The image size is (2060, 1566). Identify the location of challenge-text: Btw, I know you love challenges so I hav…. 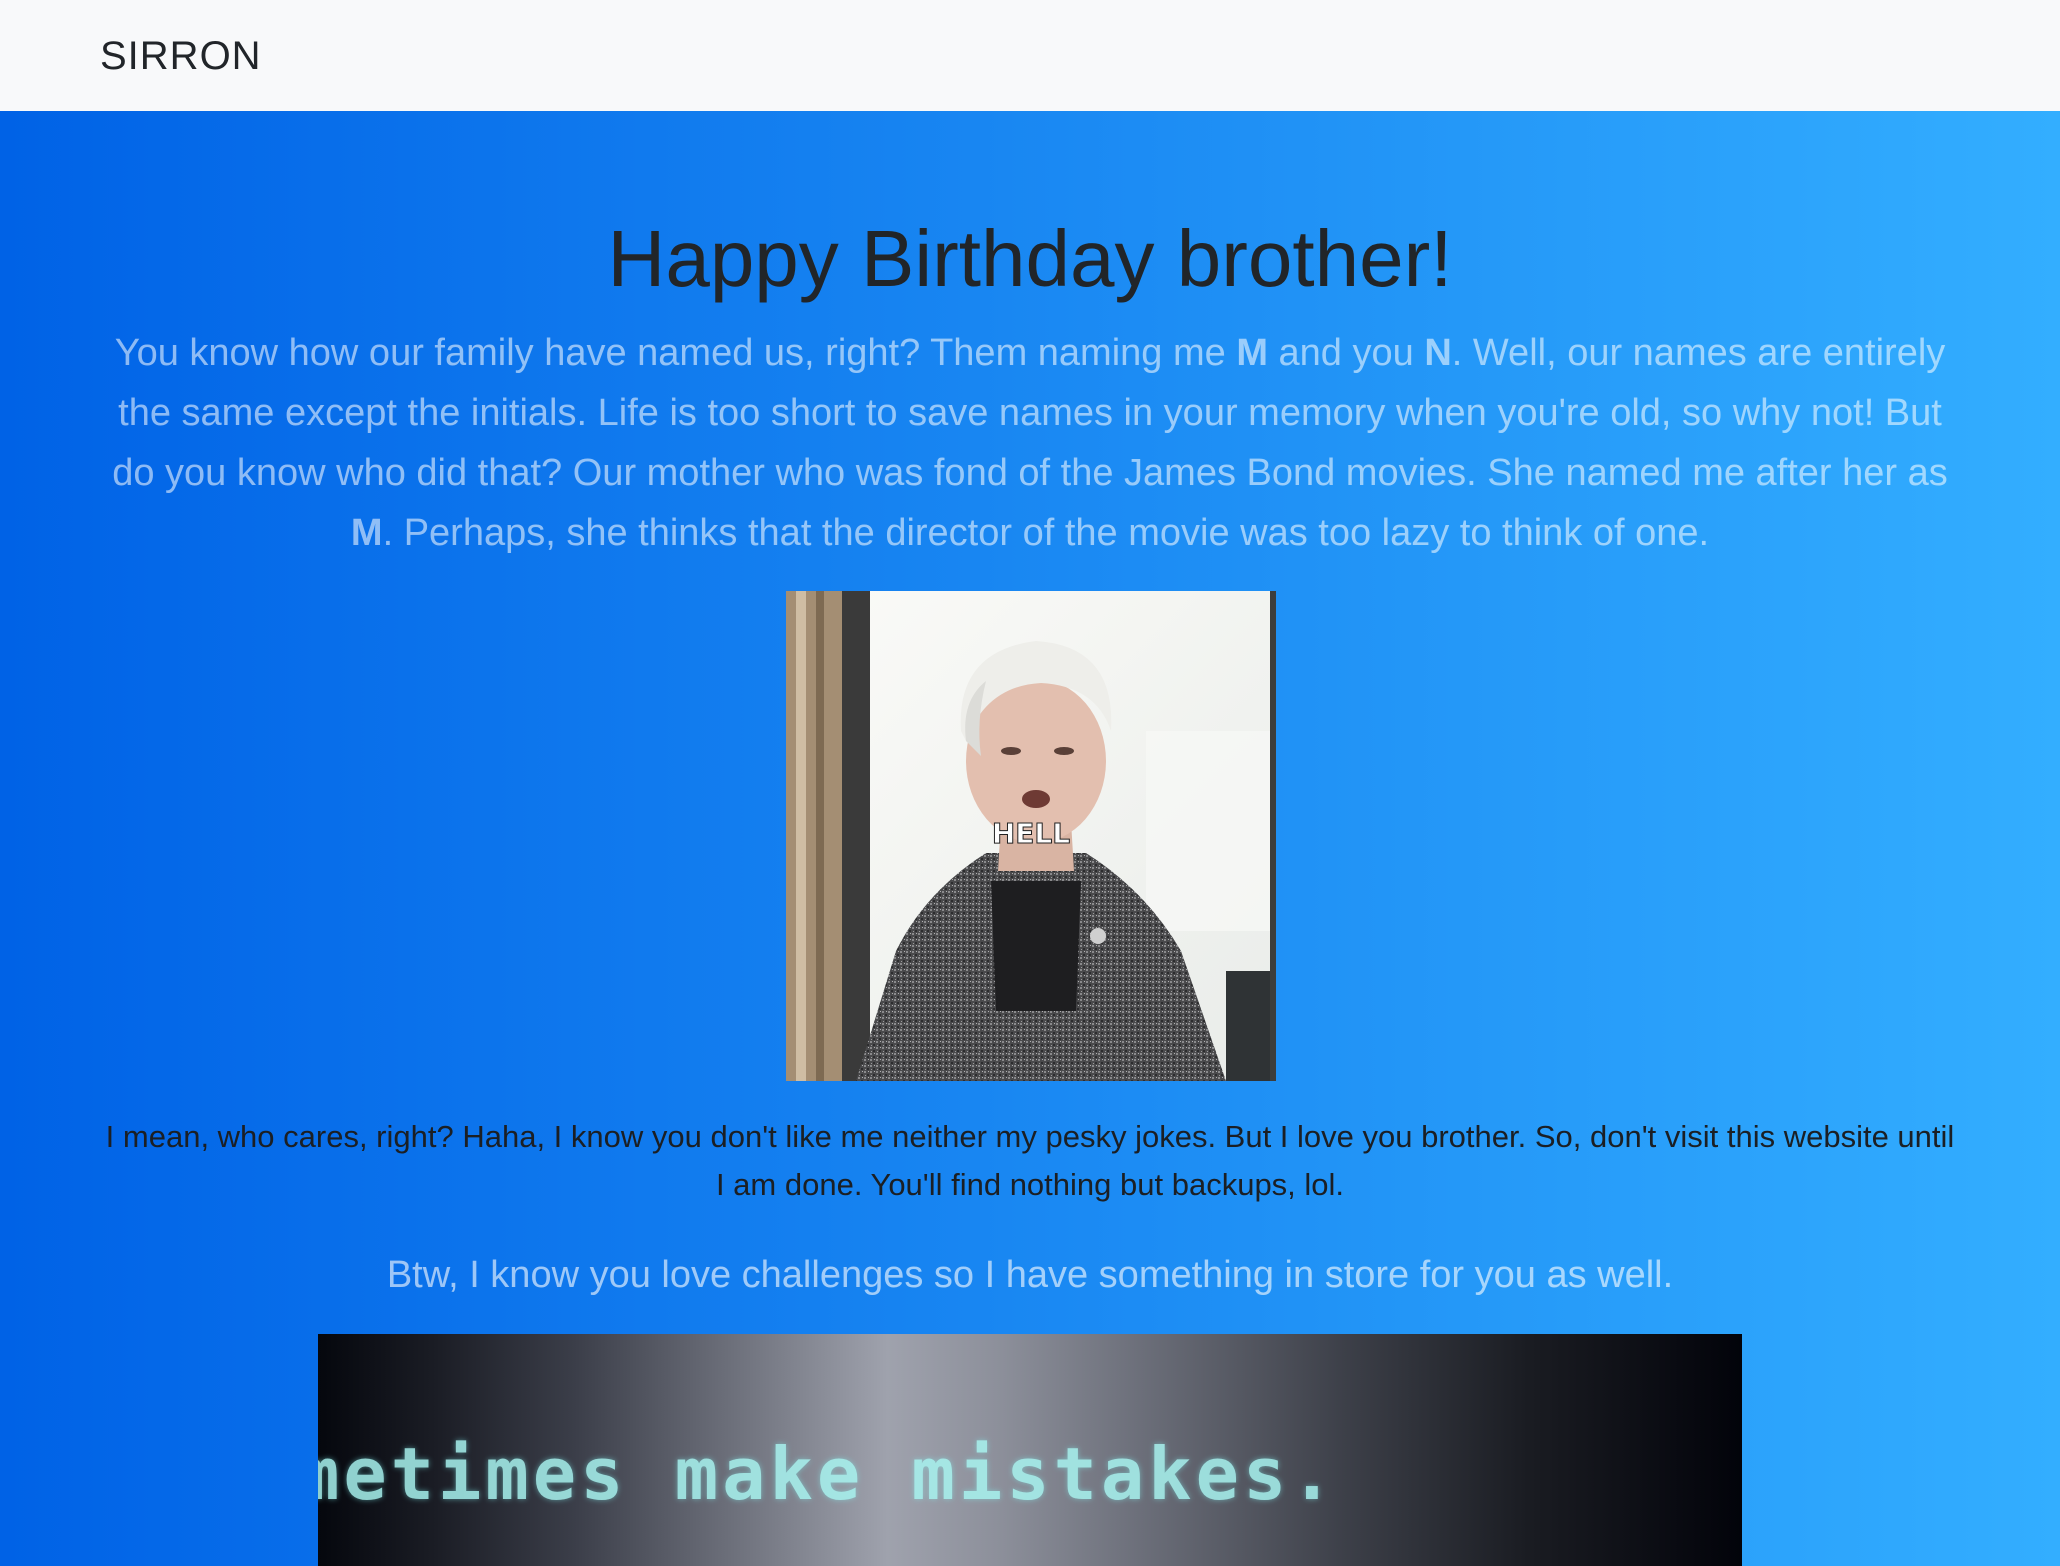
(1030, 1275).